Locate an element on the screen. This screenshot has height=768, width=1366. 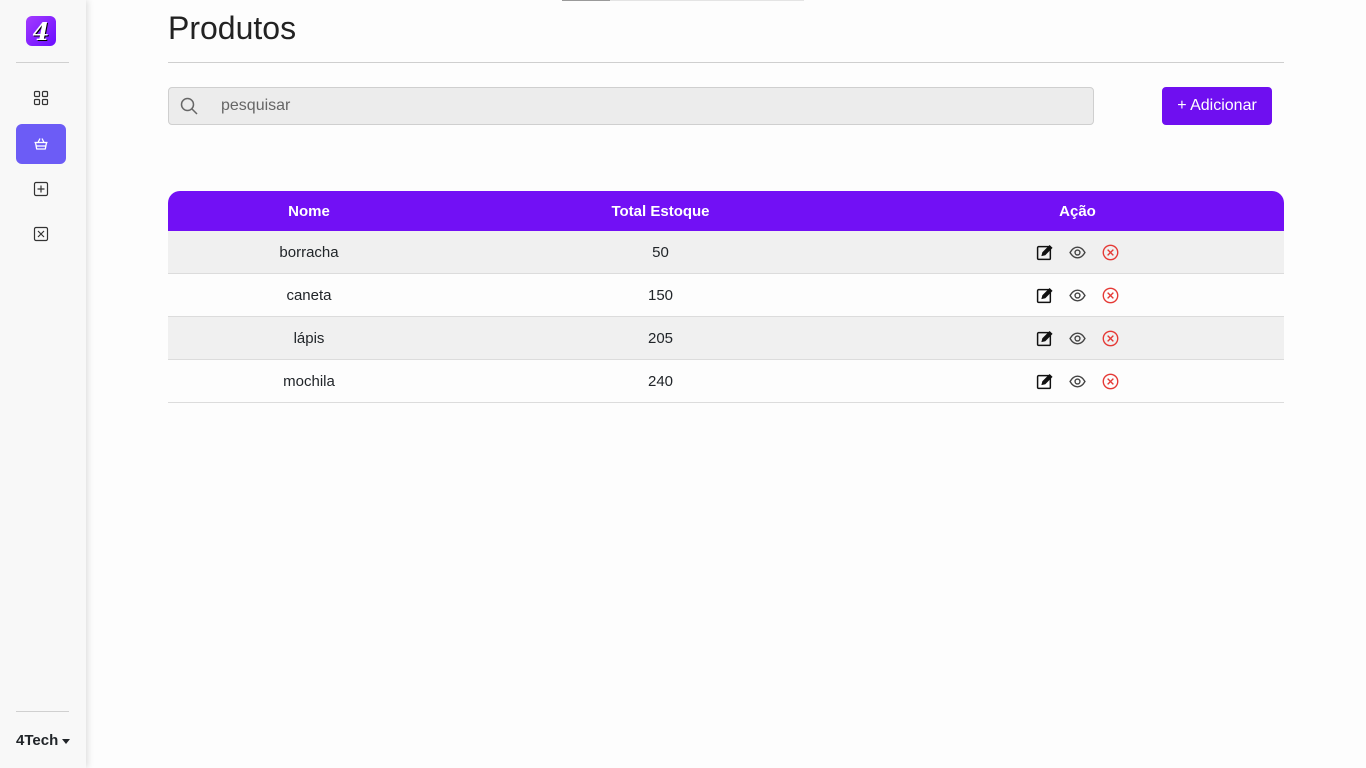
sidebar-item-dashboard is located at coordinates (41, 98).